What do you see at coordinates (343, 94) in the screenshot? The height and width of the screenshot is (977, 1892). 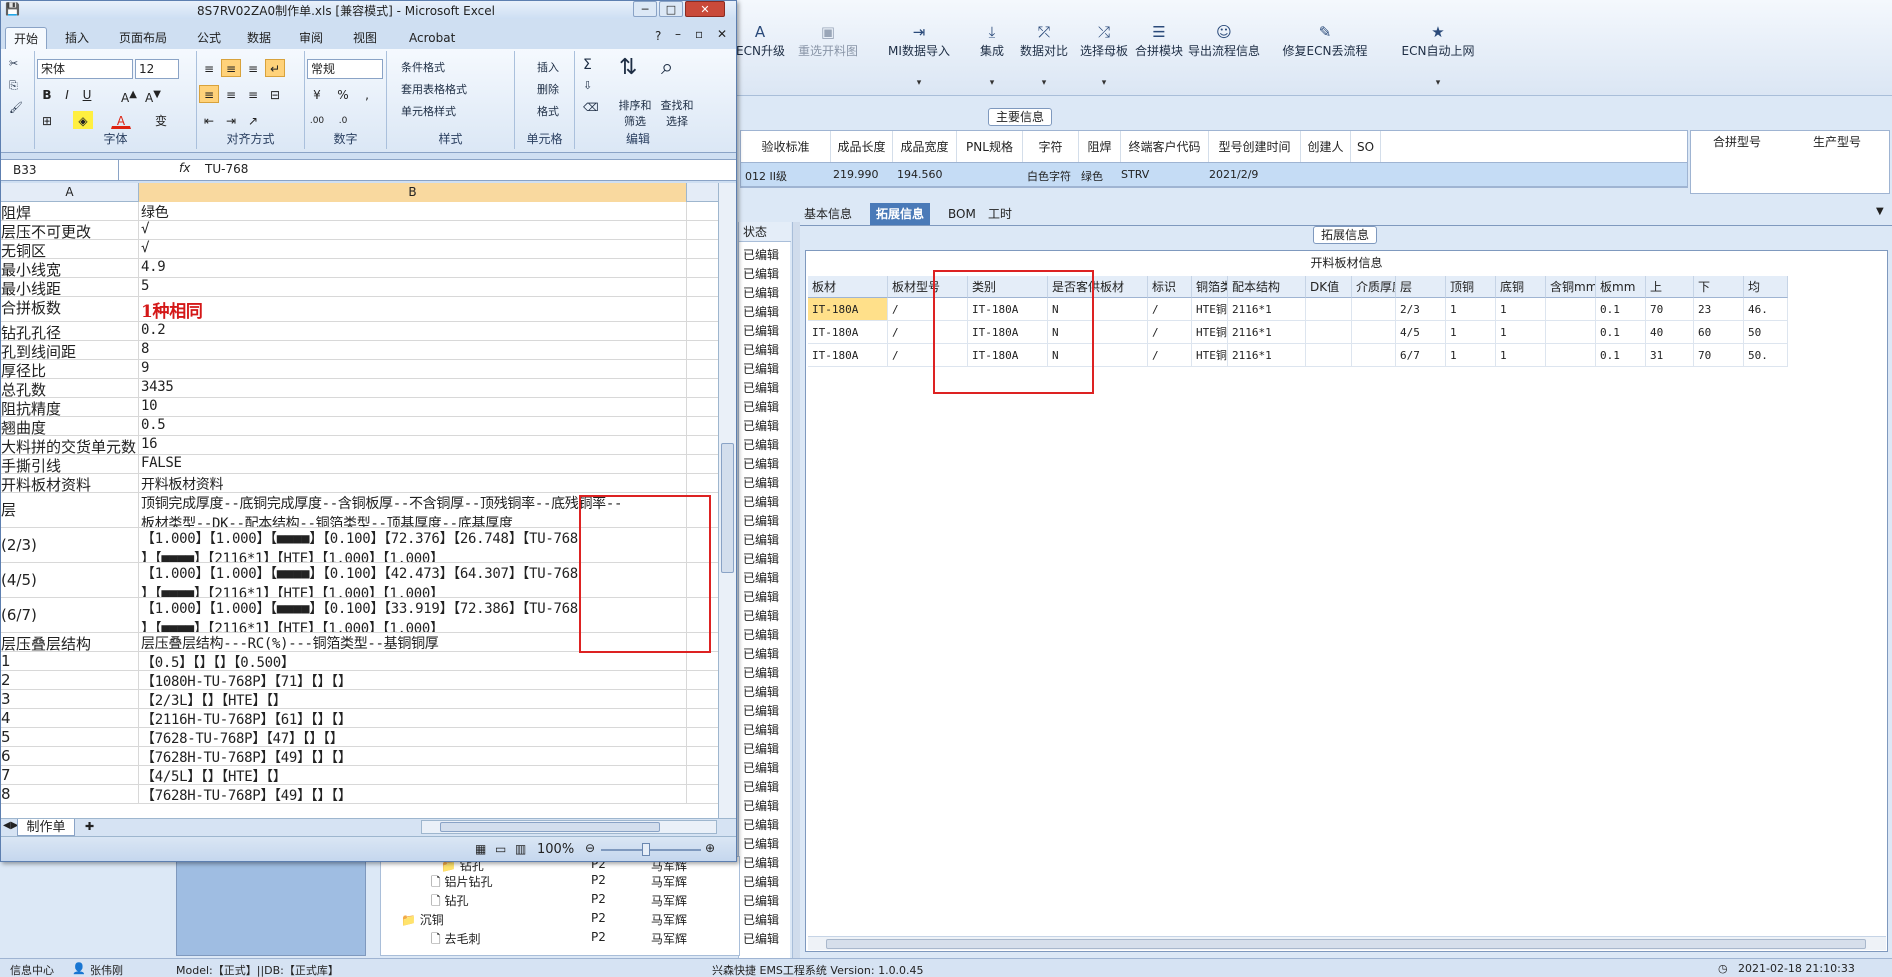 I see `percent-icon: %` at bounding box center [343, 94].